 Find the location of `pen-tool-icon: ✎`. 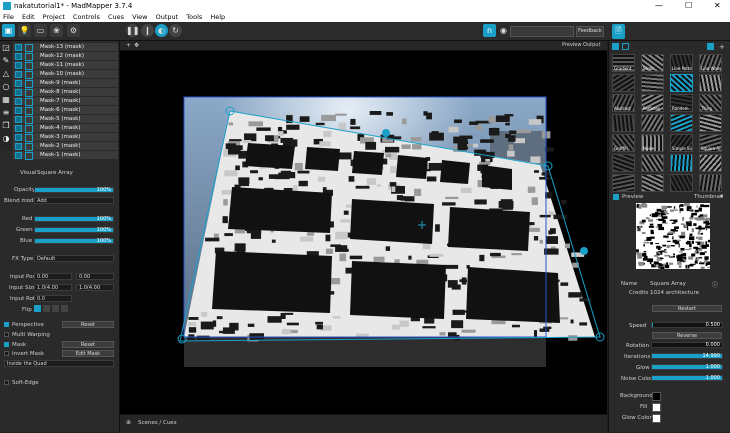

pen-tool-icon: ✎ is located at coordinates (6, 61).